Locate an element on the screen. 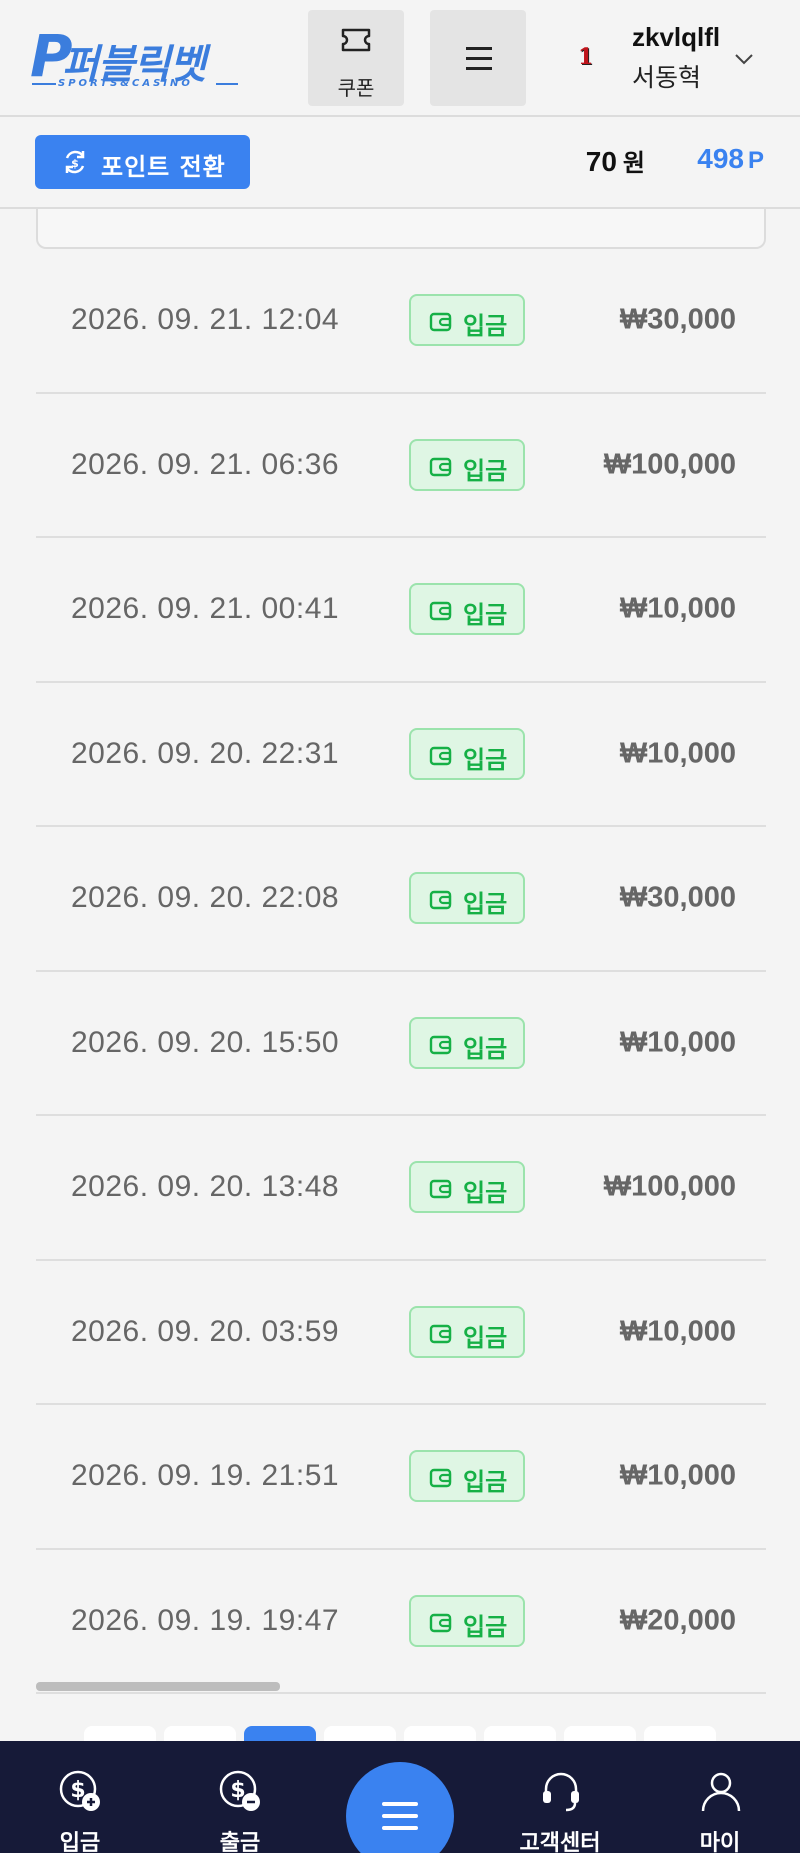 The image size is (800, 1853). menu-button is located at coordinates (478, 58).